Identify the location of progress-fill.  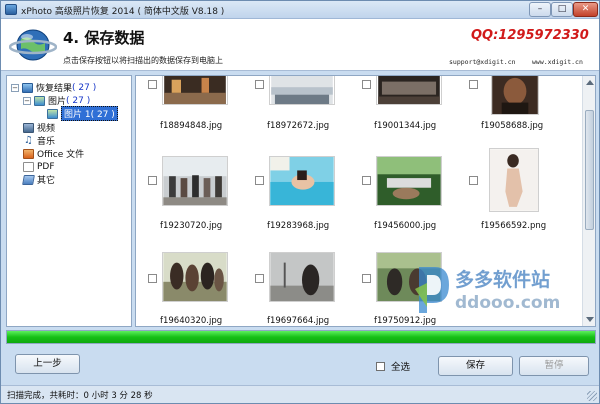
(301, 337).